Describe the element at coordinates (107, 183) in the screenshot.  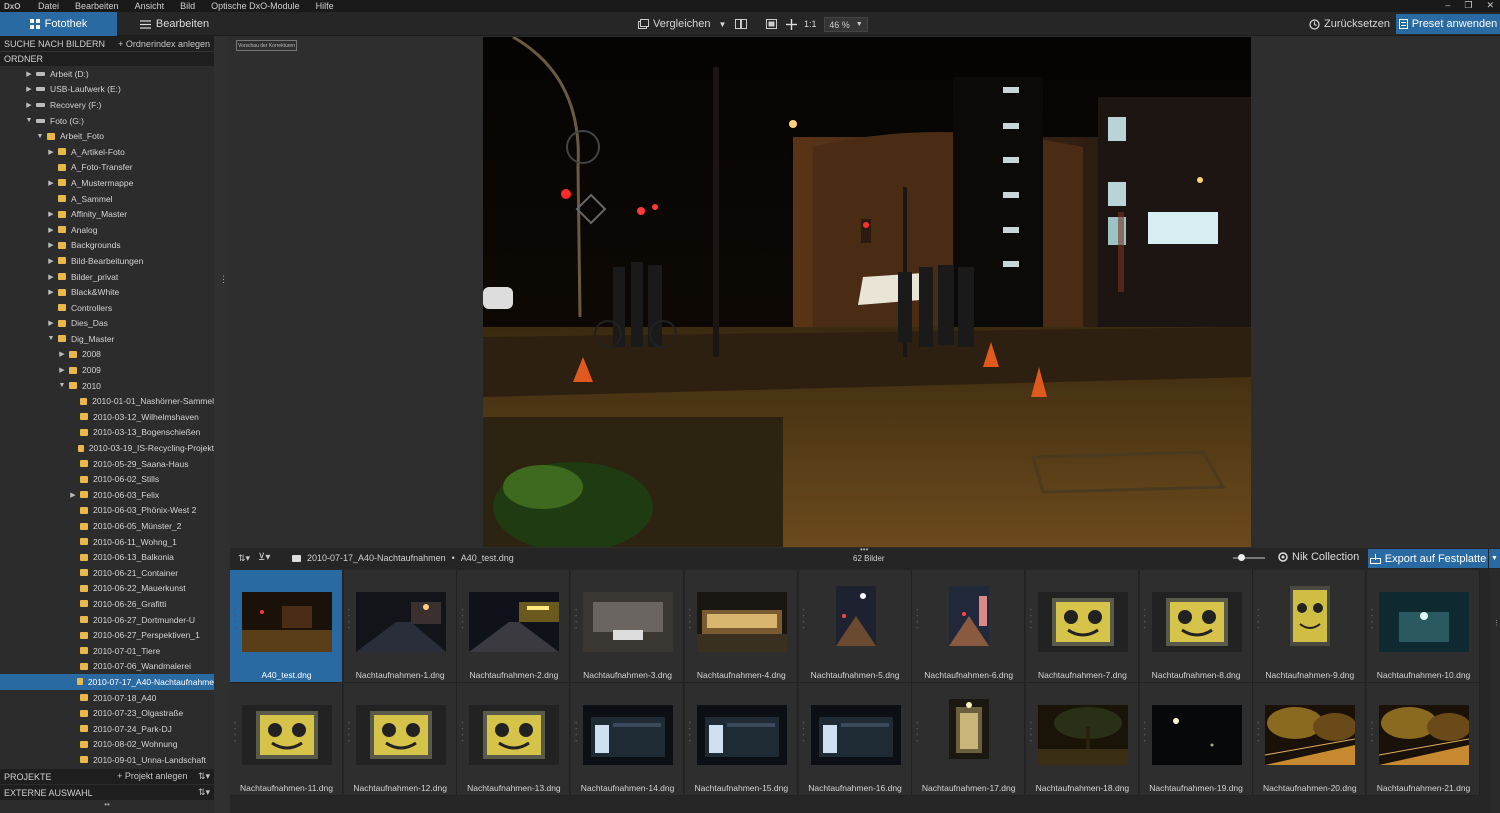
I see `tree-item: ▶ A_Mustermappe` at that location.